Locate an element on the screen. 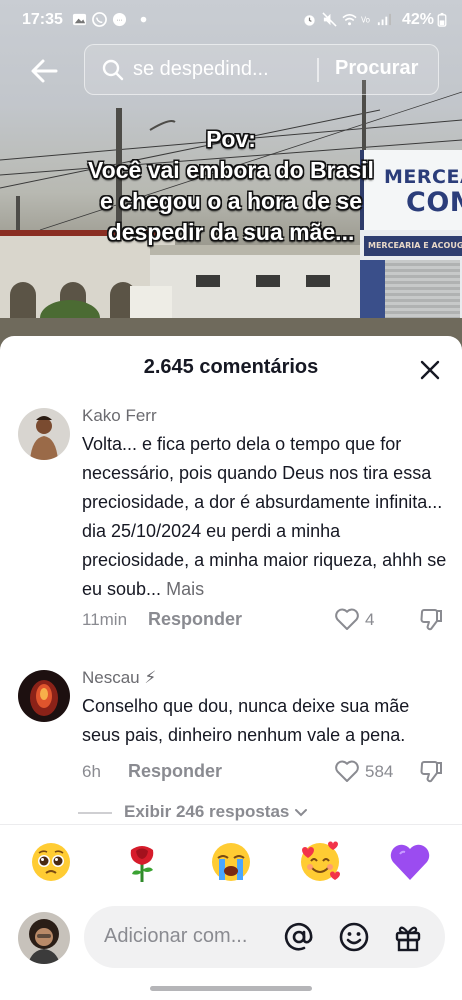 The image size is (462, 1000). svg-text: Vo is located at coordinates (366, 19).